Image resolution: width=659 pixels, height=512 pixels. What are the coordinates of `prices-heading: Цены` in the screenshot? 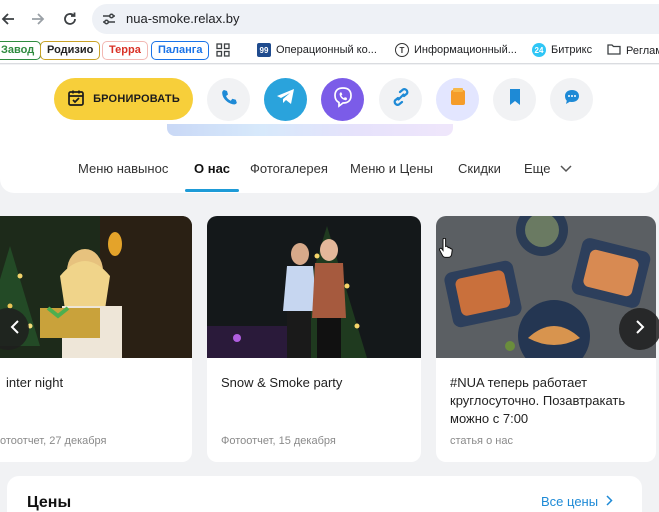 It's located at (49, 502).